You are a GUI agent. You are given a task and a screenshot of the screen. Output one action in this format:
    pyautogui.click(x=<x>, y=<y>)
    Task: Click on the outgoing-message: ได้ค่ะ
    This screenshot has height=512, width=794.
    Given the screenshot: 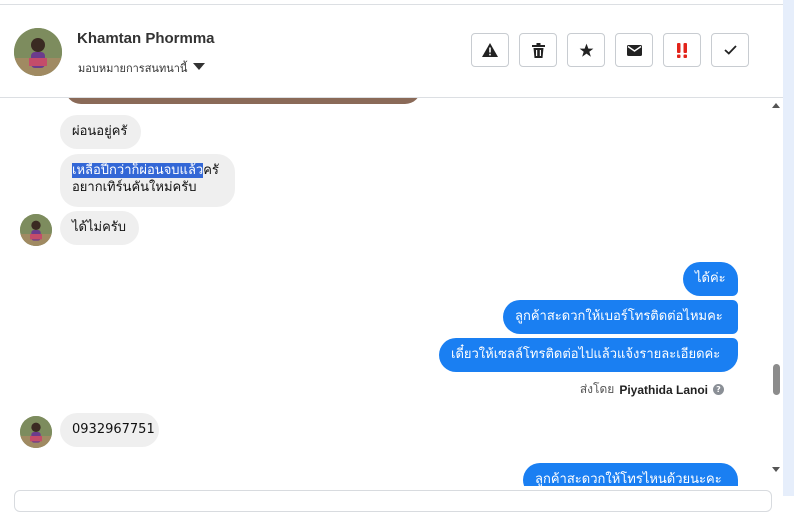 What is the action you would take?
    pyautogui.click(x=710, y=279)
    